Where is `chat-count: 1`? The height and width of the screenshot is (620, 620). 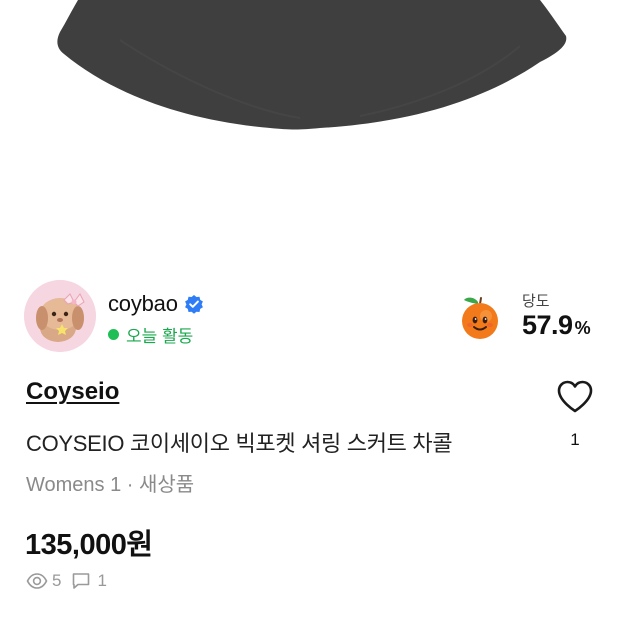 chat-count: 1 is located at coordinates (102, 580).